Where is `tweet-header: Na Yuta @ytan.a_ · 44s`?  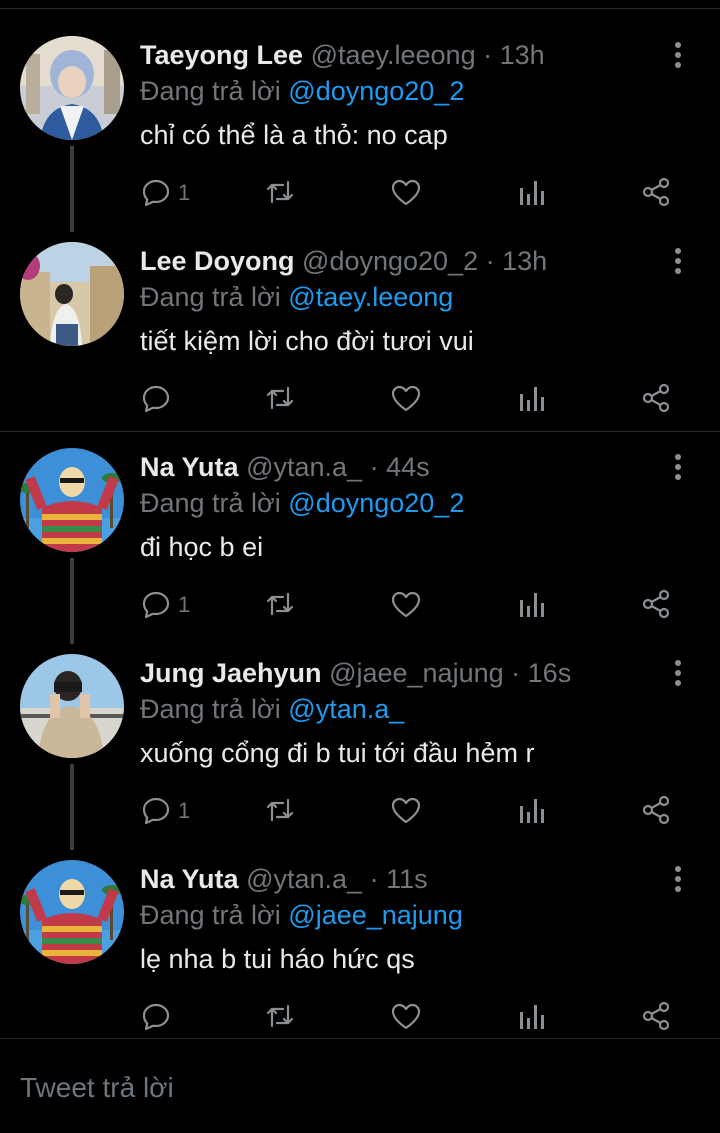
tweet-header: Na Yuta @ytan.a_ · 44s is located at coordinates (400, 469).